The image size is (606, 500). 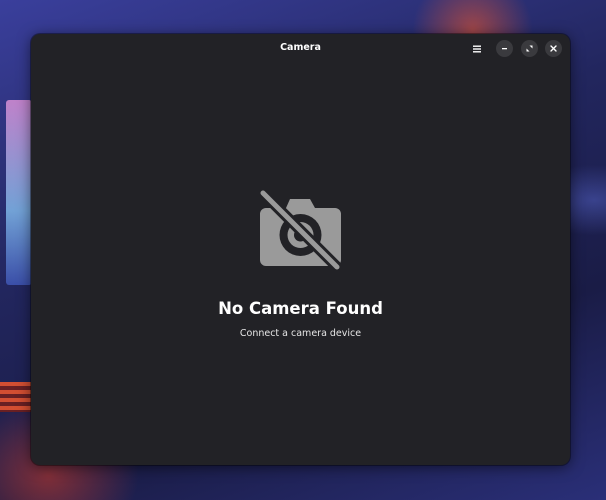 I want to click on minimize-icon, so click(x=504, y=49).